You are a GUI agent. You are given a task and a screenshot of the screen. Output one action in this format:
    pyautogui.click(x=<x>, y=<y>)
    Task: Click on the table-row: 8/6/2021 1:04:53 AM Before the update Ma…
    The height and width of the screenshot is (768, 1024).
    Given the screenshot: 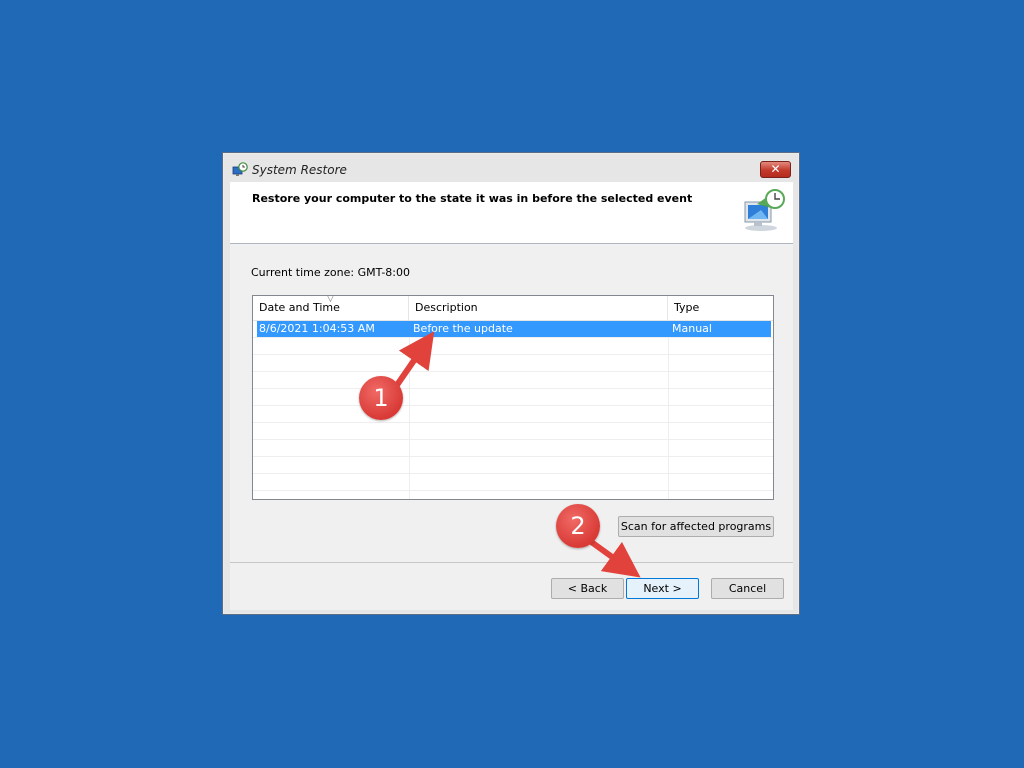 What is the action you would take?
    pyautogui.click(x=514, y=329)
    